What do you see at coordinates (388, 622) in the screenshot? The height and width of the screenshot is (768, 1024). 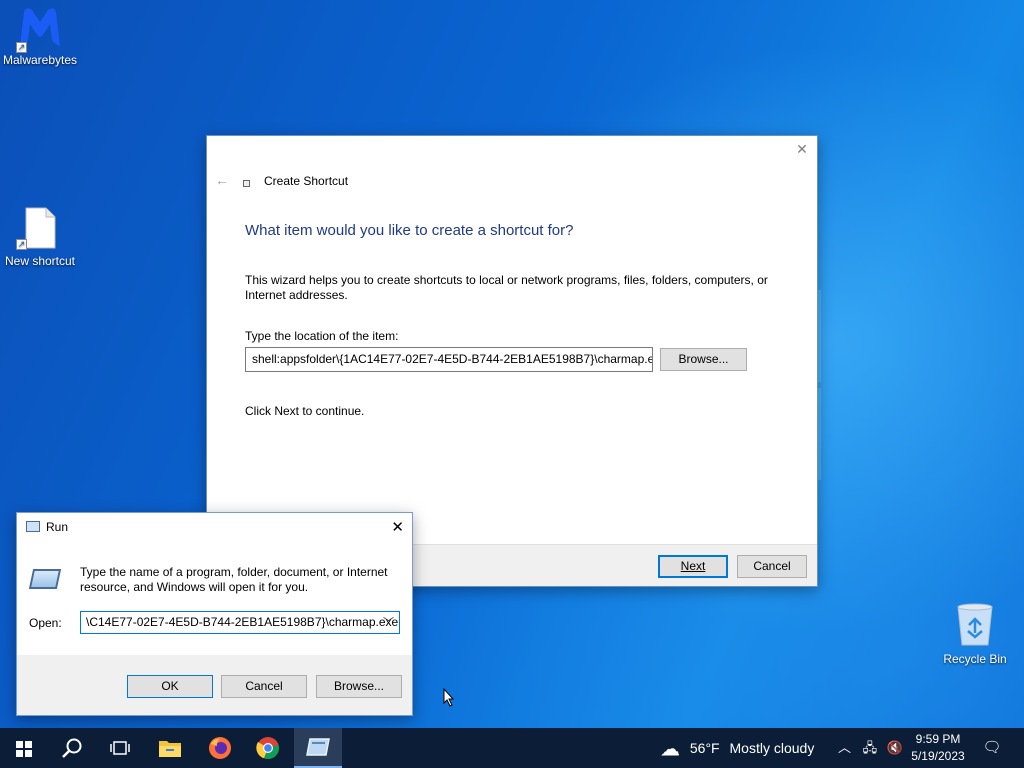 I see `chevron-down-icon: ﹀` at bounding box center [388, 622].